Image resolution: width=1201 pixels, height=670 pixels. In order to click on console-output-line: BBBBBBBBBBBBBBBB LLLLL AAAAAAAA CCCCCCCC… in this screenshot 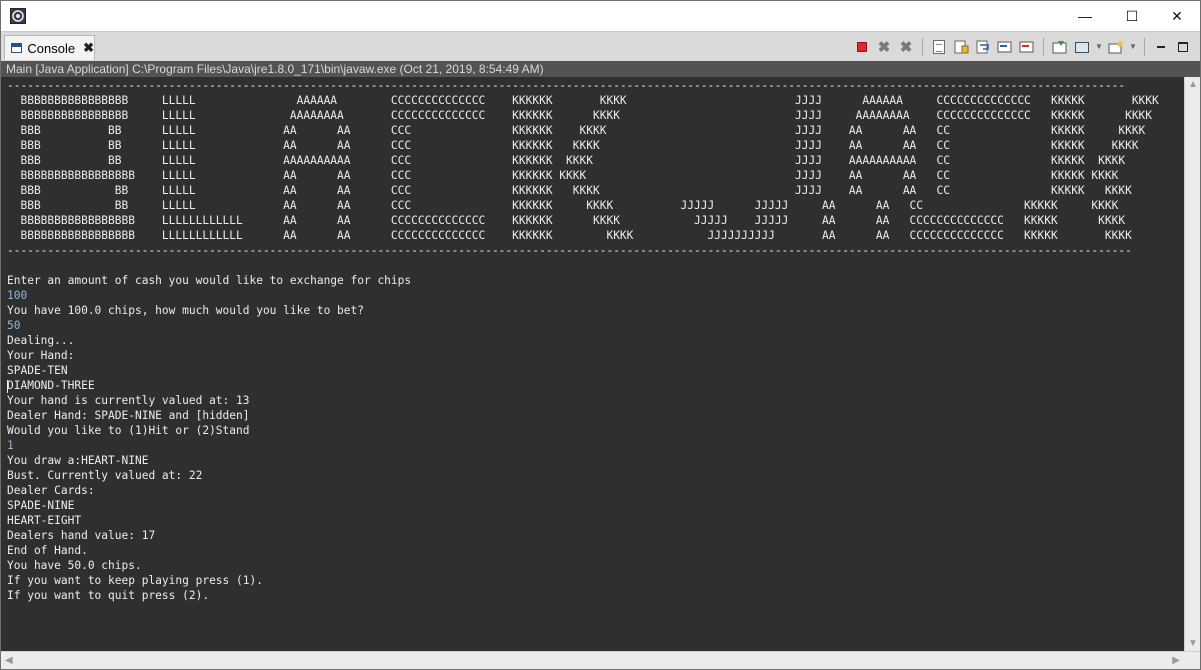, I will do `click(580, 115)`.